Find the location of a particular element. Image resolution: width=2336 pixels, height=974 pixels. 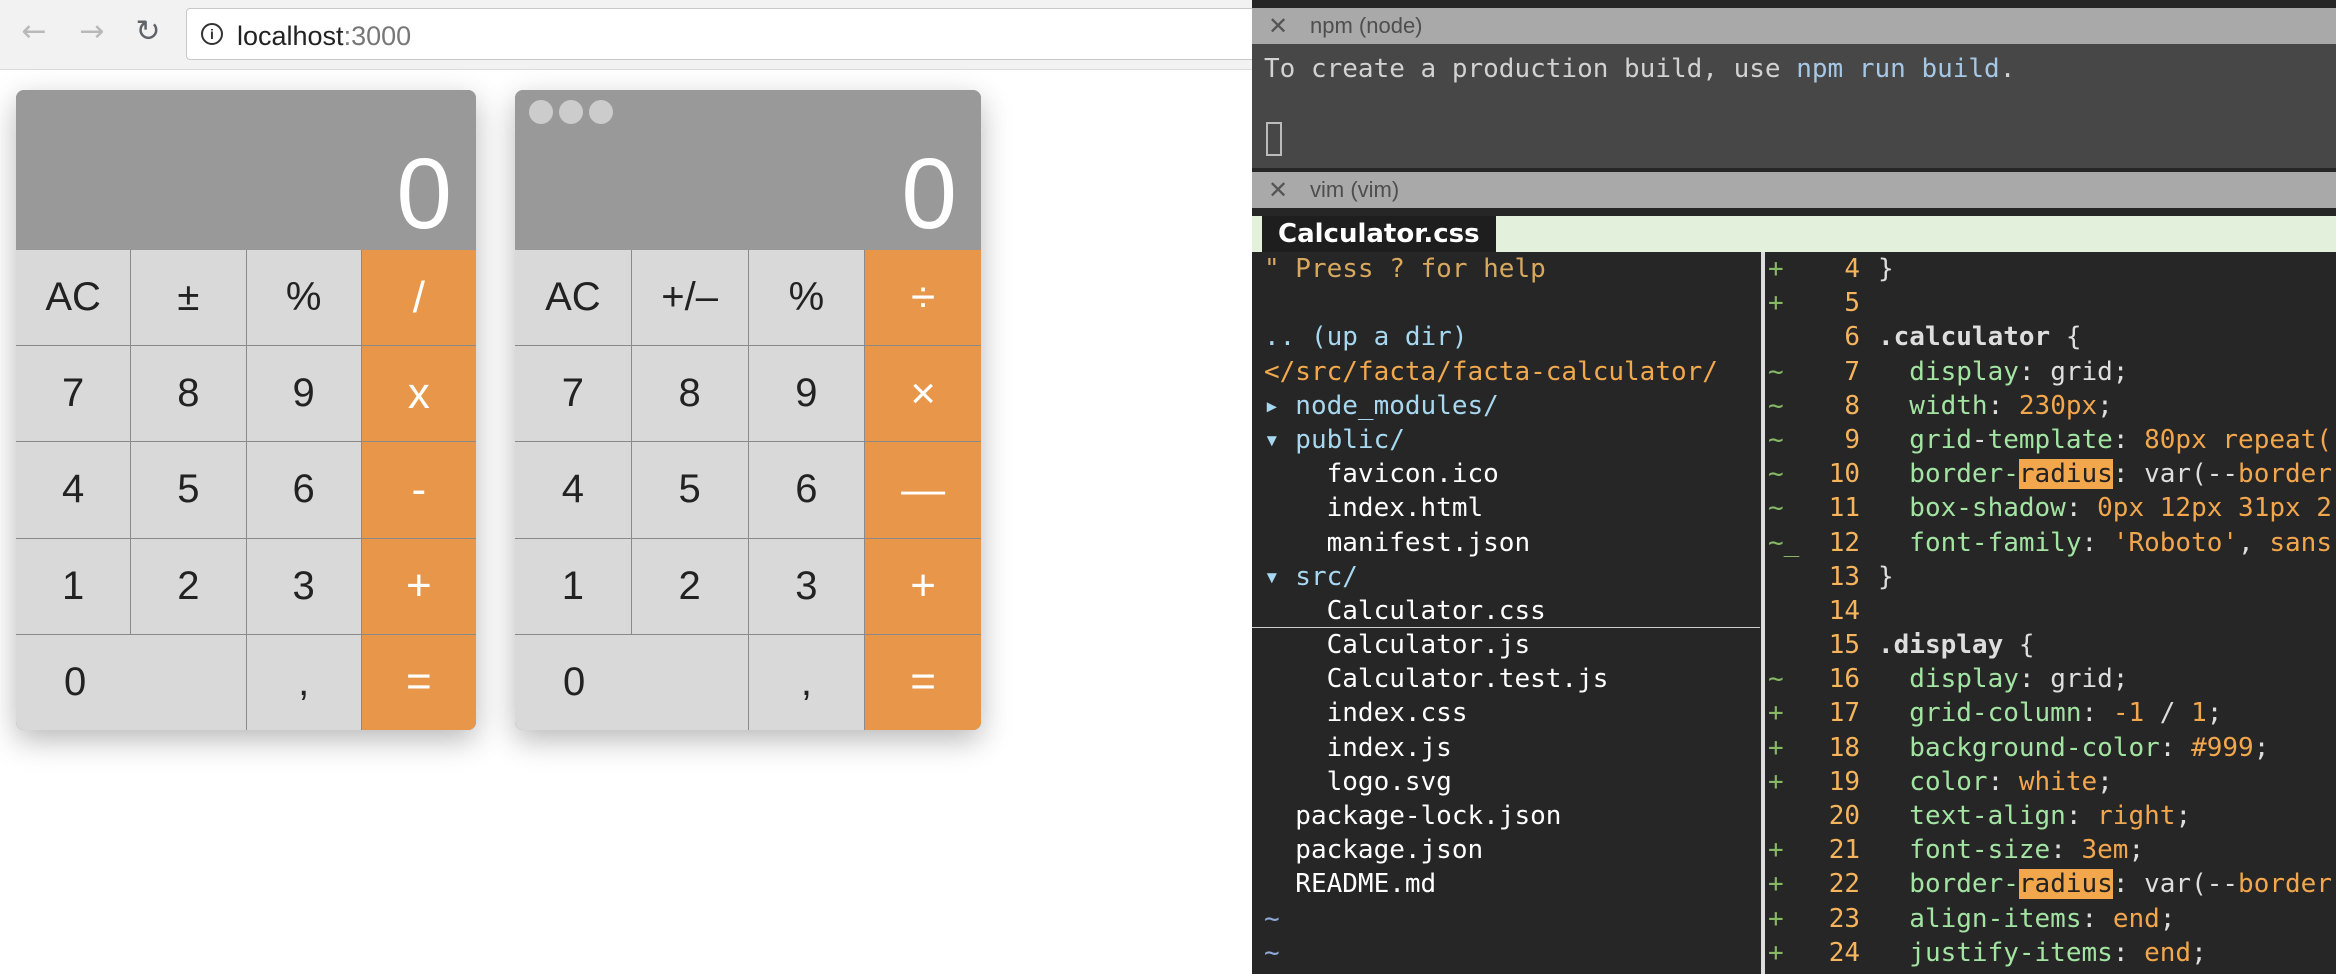

calc-key: ÷ is located at coordinates (923, 298).